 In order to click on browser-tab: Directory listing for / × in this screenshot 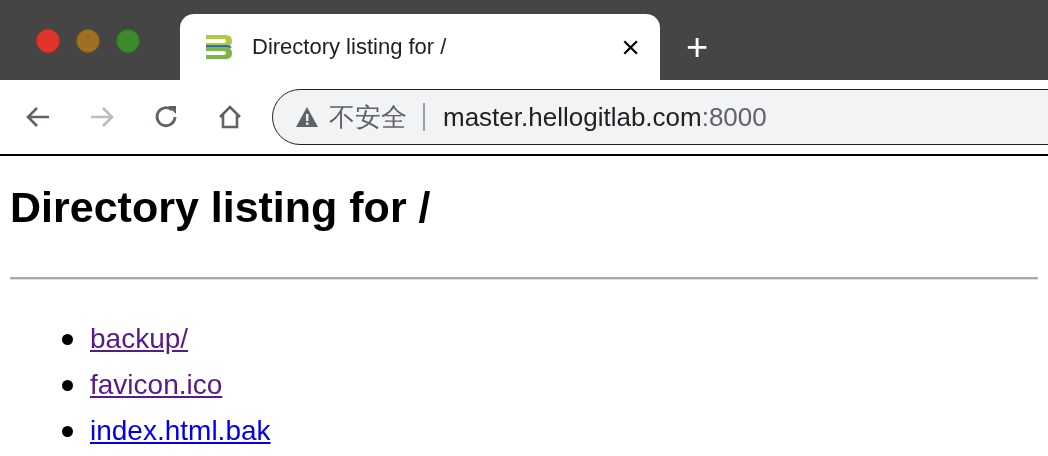, I will do `click(420, 47)`.